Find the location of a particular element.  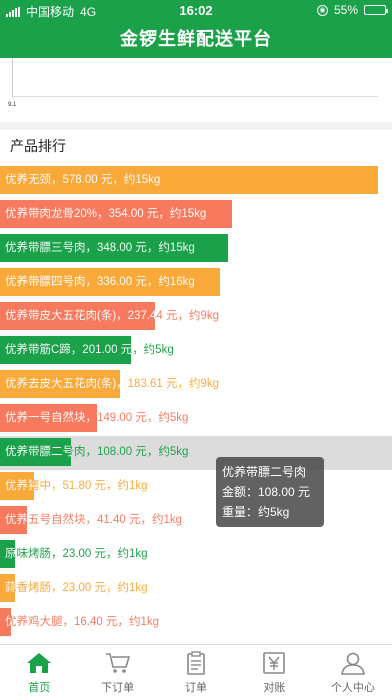

ranking-row: 优养鸡大腿，16.40 元，约1kg is located at coordinates (196, 623).